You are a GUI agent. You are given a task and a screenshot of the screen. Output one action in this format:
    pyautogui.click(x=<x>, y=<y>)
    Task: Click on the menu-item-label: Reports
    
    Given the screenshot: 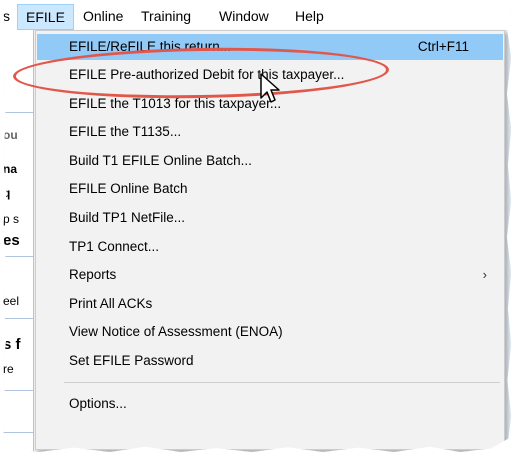 What is the action you would take?
    pyautogui.click(x=93, y=274)
    